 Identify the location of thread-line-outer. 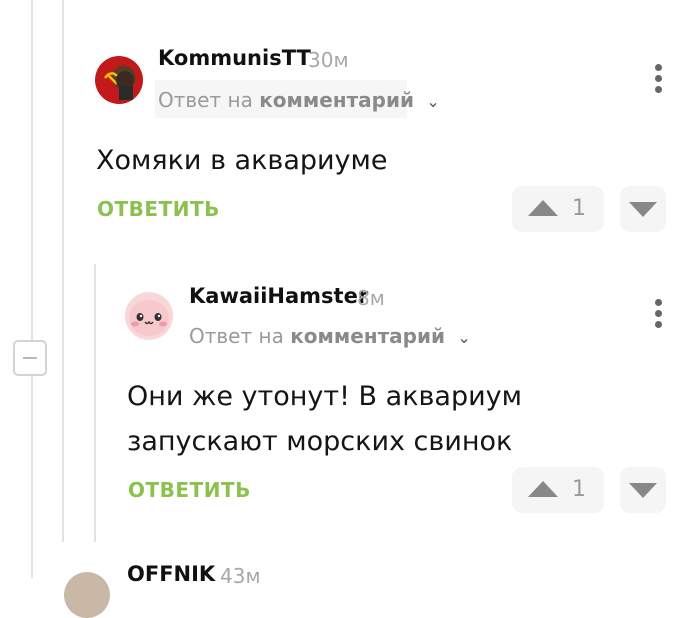
(32, 170).